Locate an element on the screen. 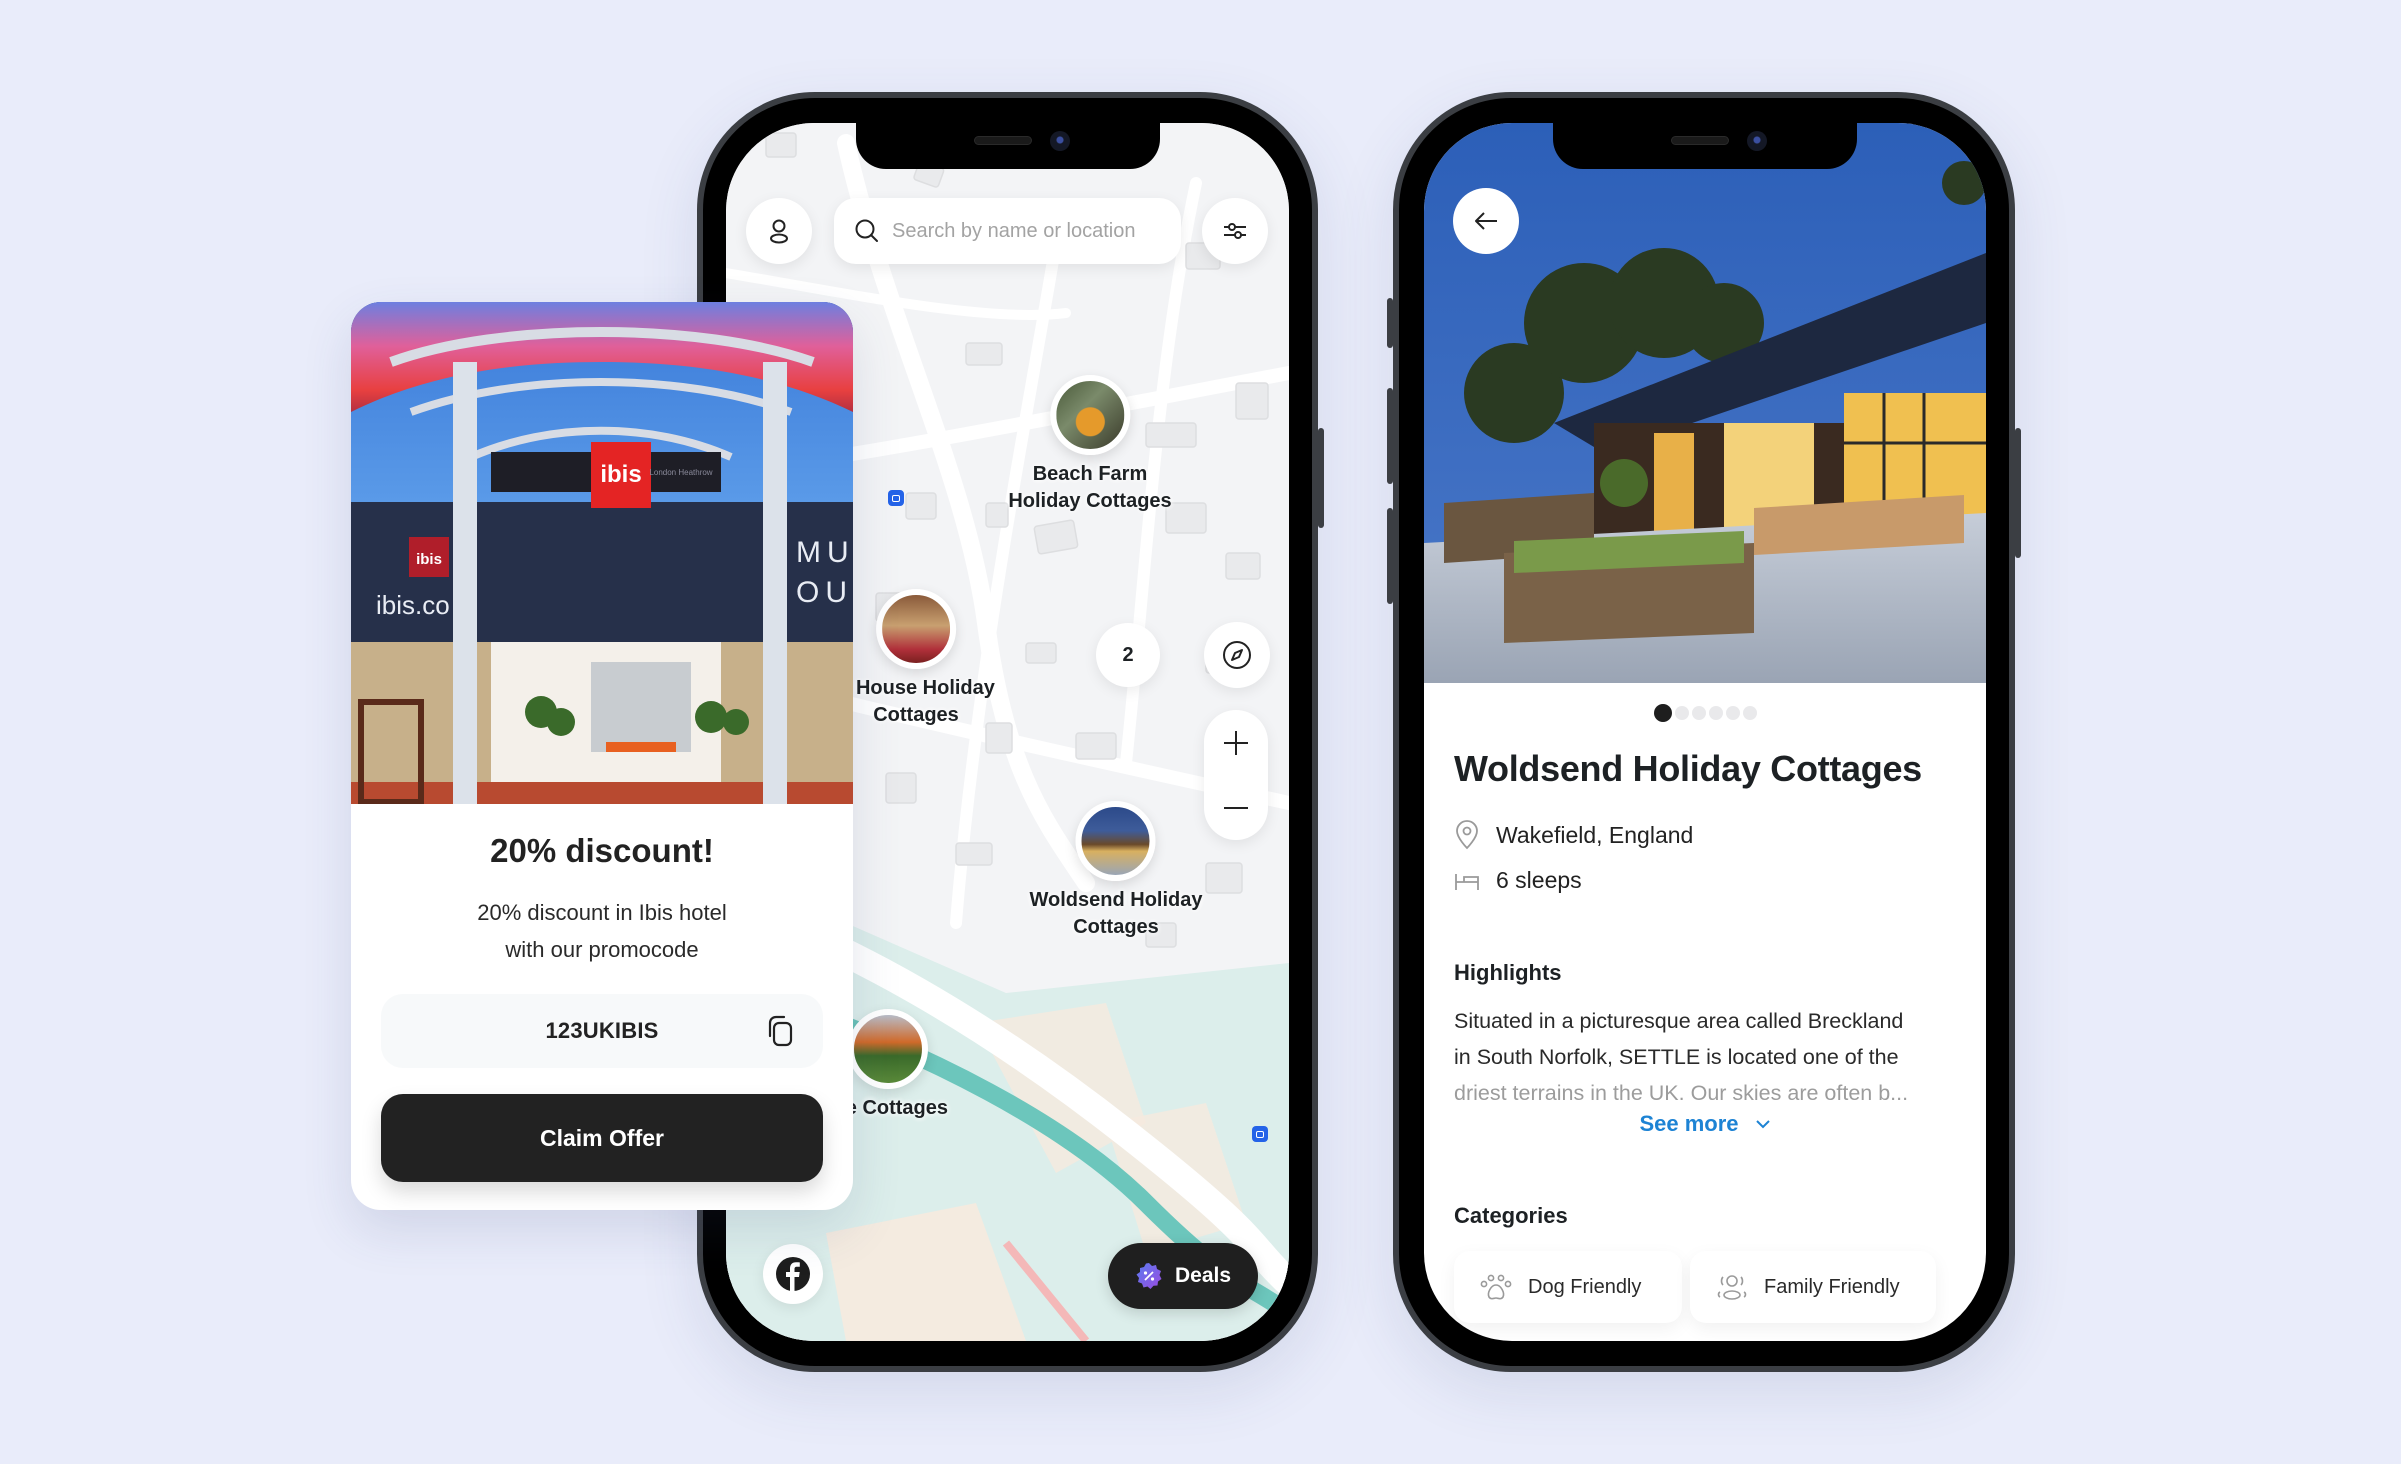 The width and height of the screenshot is (2401, 1464). zoom-control is located at coordinates (1236, 775).